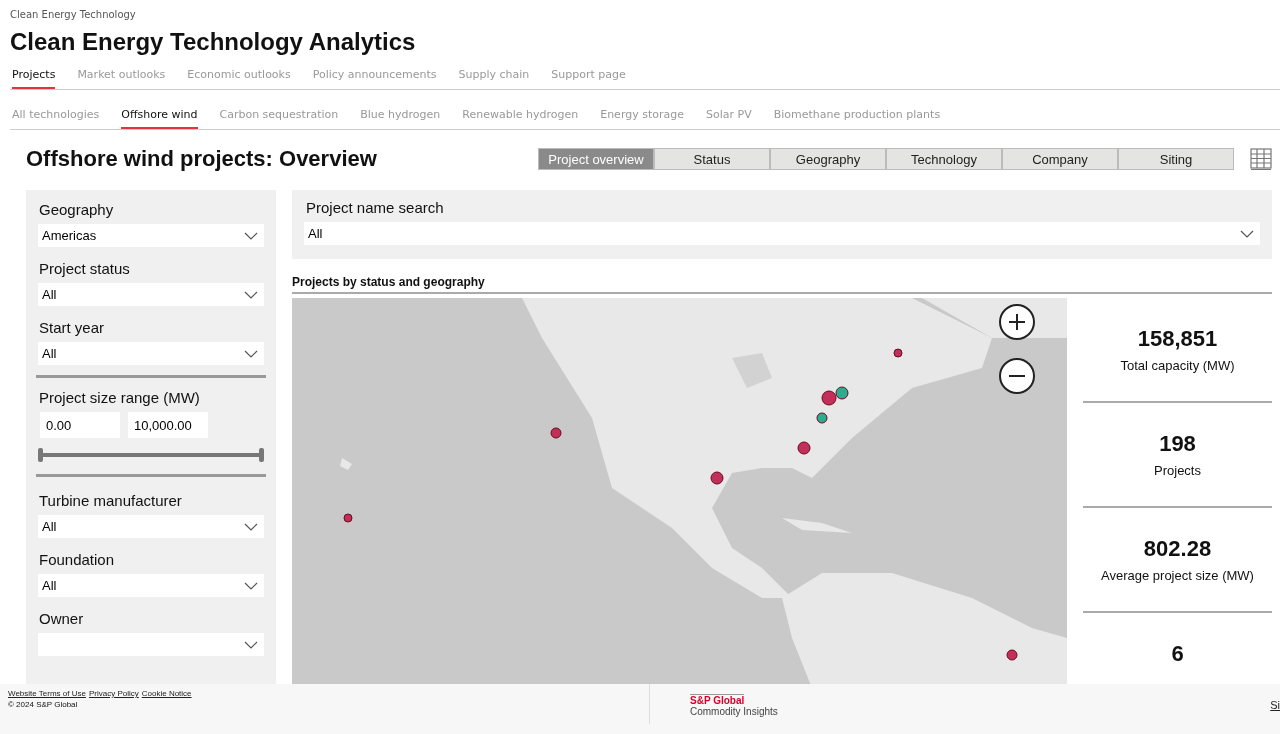 The image size is (1280, 734). Describe the element at coordinates (110, 500) in the screenshot. I see `filter-label: Turbine manufacturer` at that location.